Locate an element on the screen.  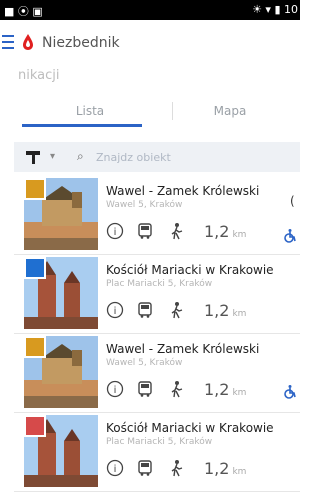
filter-dropdown-icon: ▾ is located at coordinates (52, 156).